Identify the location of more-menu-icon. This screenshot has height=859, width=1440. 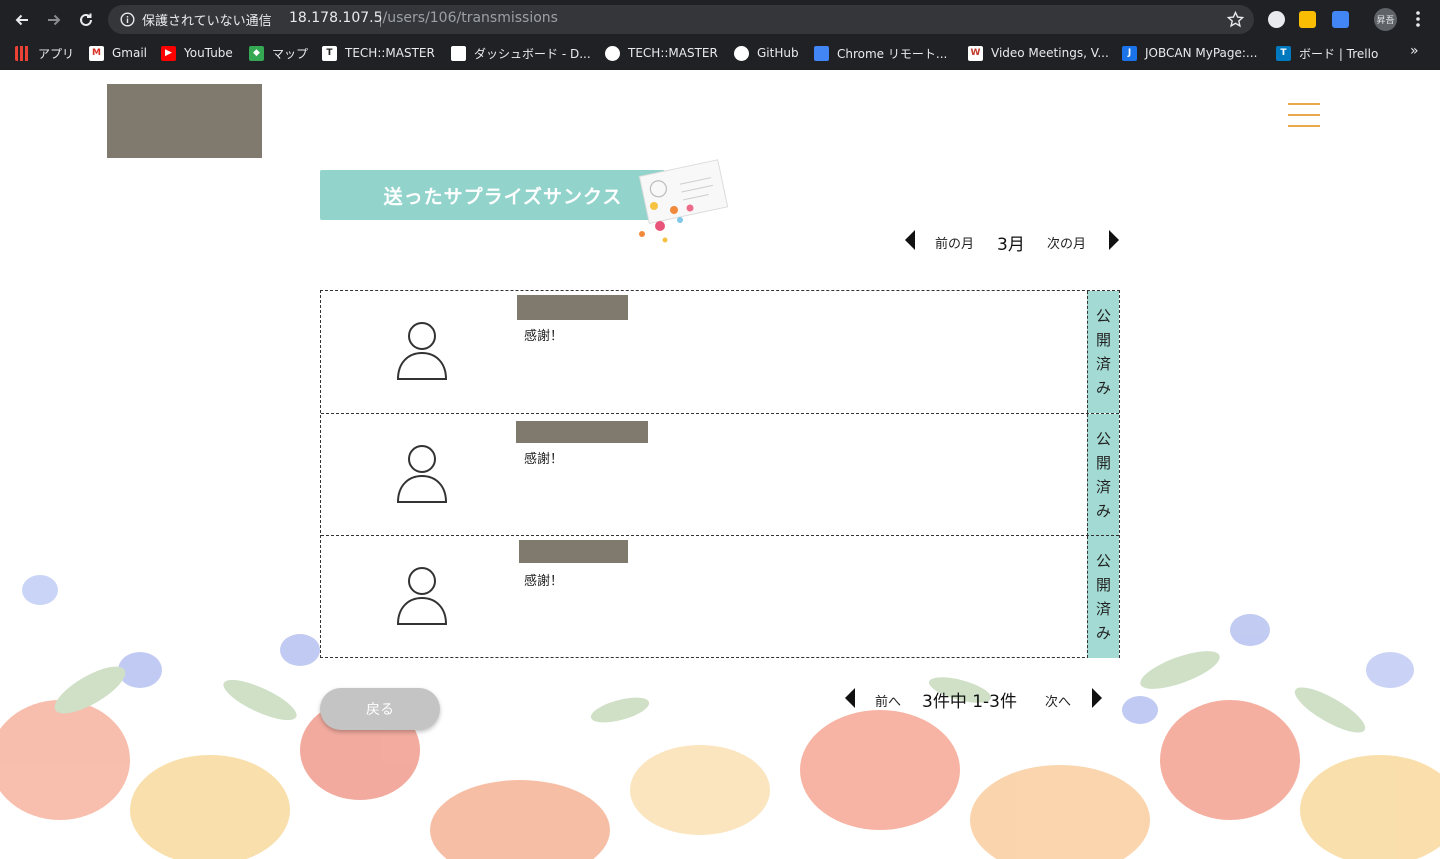
(1418, 19).